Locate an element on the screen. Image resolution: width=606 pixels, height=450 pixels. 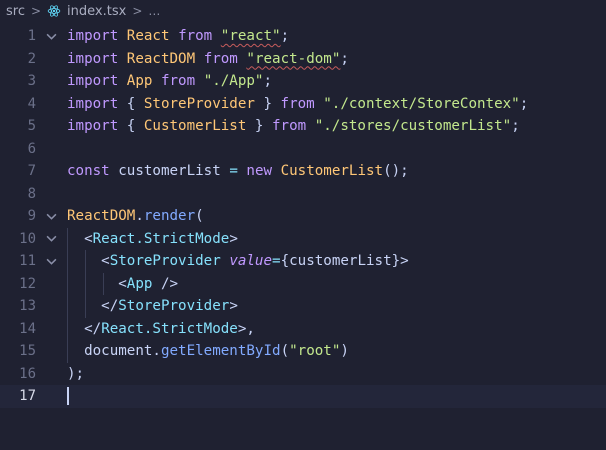
code-line: 16); is located at coordinates (303, 374).